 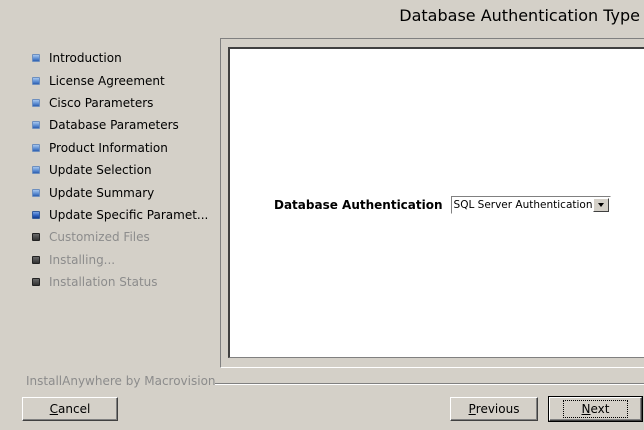 What do you see at coordinates (100, 170) in the screenshot?
I see `step-label: Update Selection` at bounding box center [100, 170].